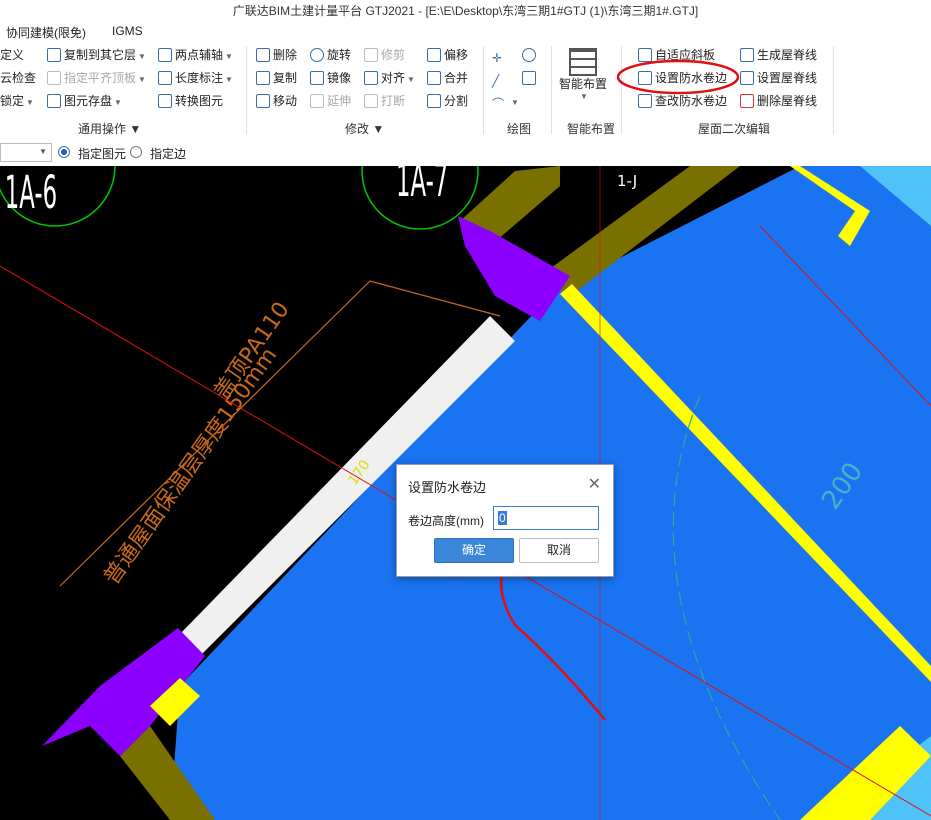 The height and width of the screenshot is (820, 931). I want to click on ribbon-merge: 合并, so click(447, 78).